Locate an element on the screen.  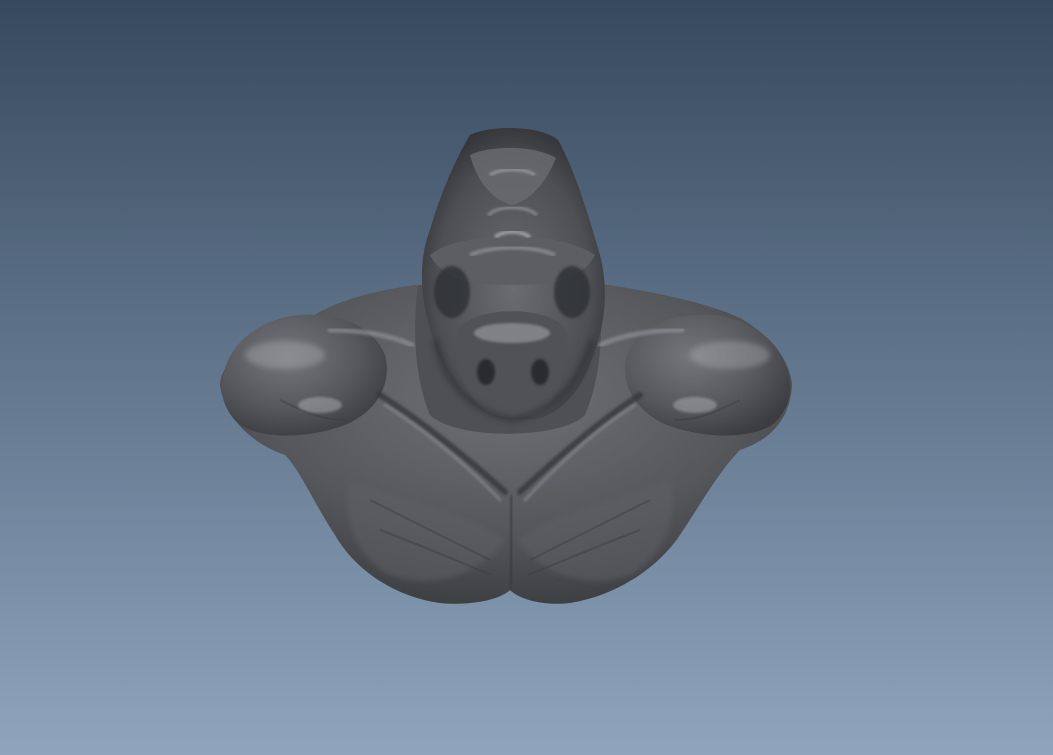
left-nostril is located at coordinates (486, 372).